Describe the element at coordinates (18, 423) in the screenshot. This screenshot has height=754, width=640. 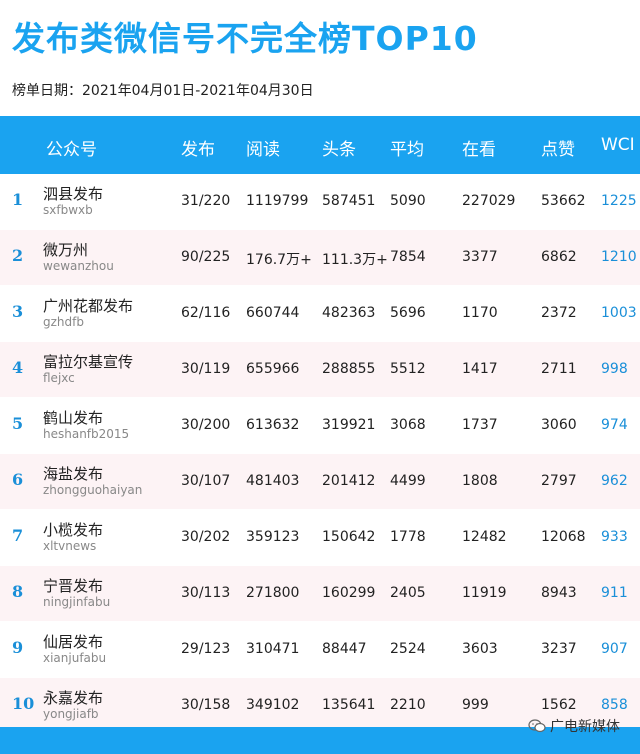
I see `rank-number: 5` at that location.